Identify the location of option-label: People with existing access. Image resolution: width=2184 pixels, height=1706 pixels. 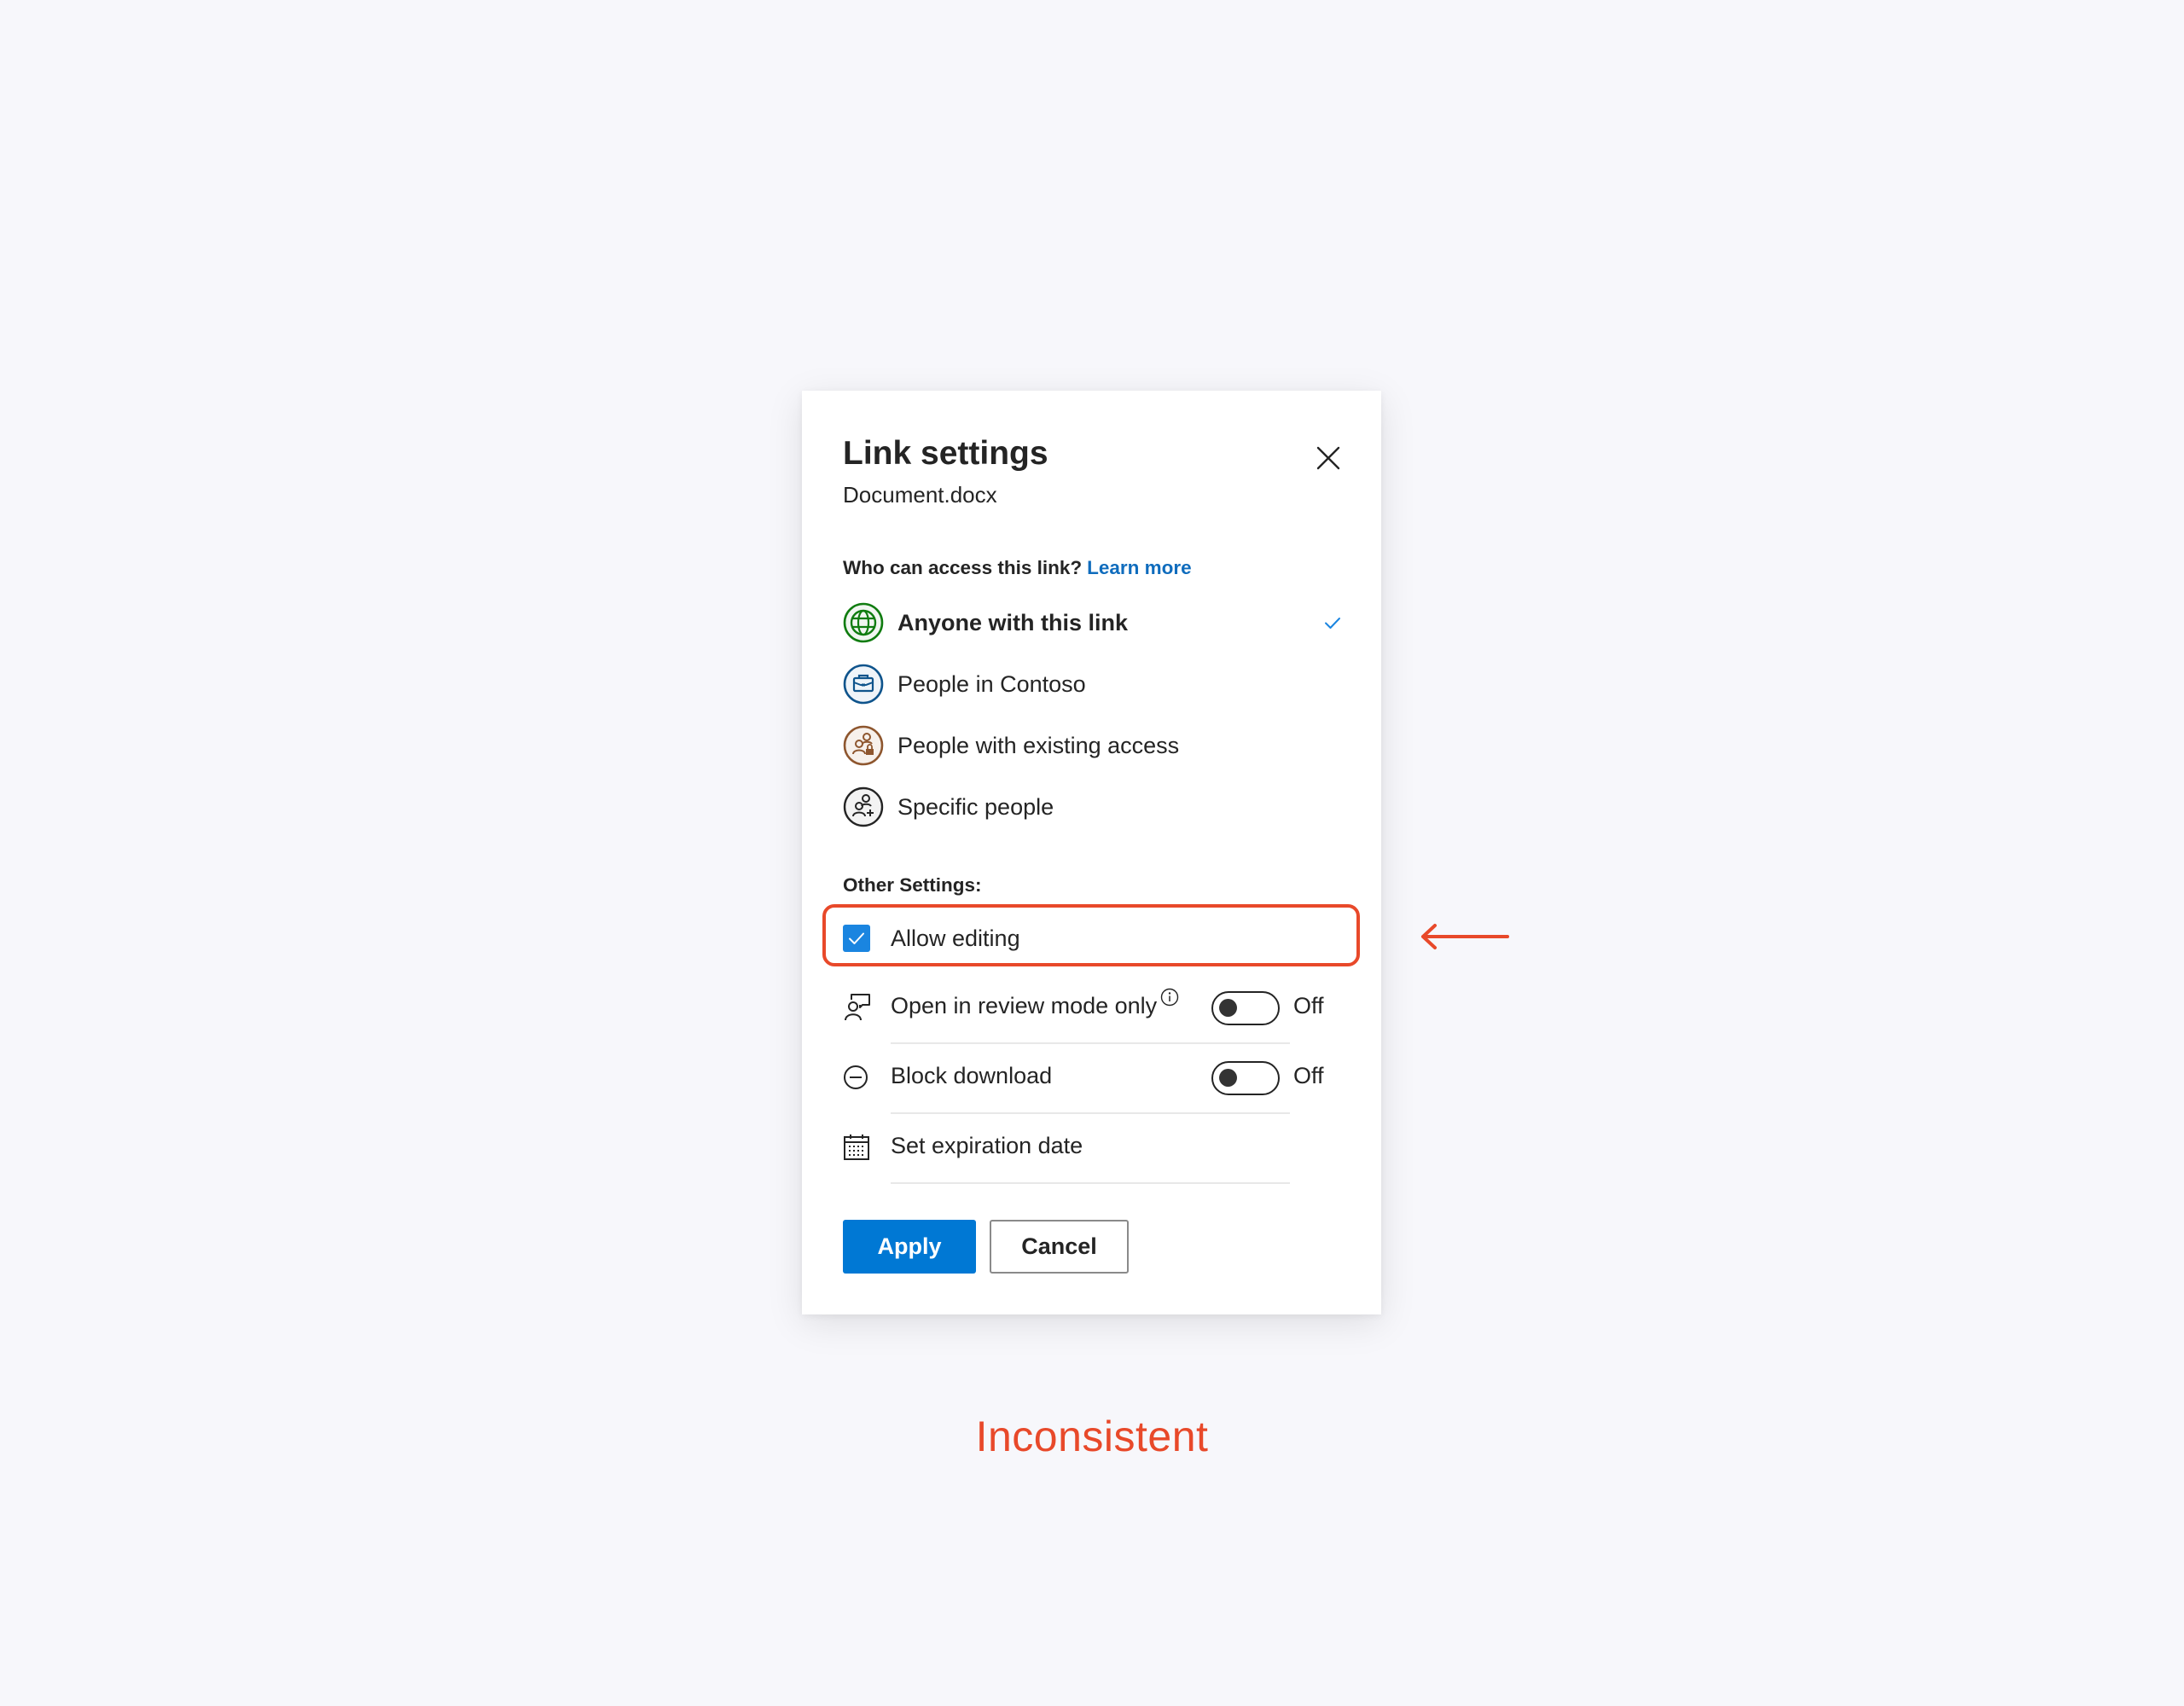
(1039, 745).